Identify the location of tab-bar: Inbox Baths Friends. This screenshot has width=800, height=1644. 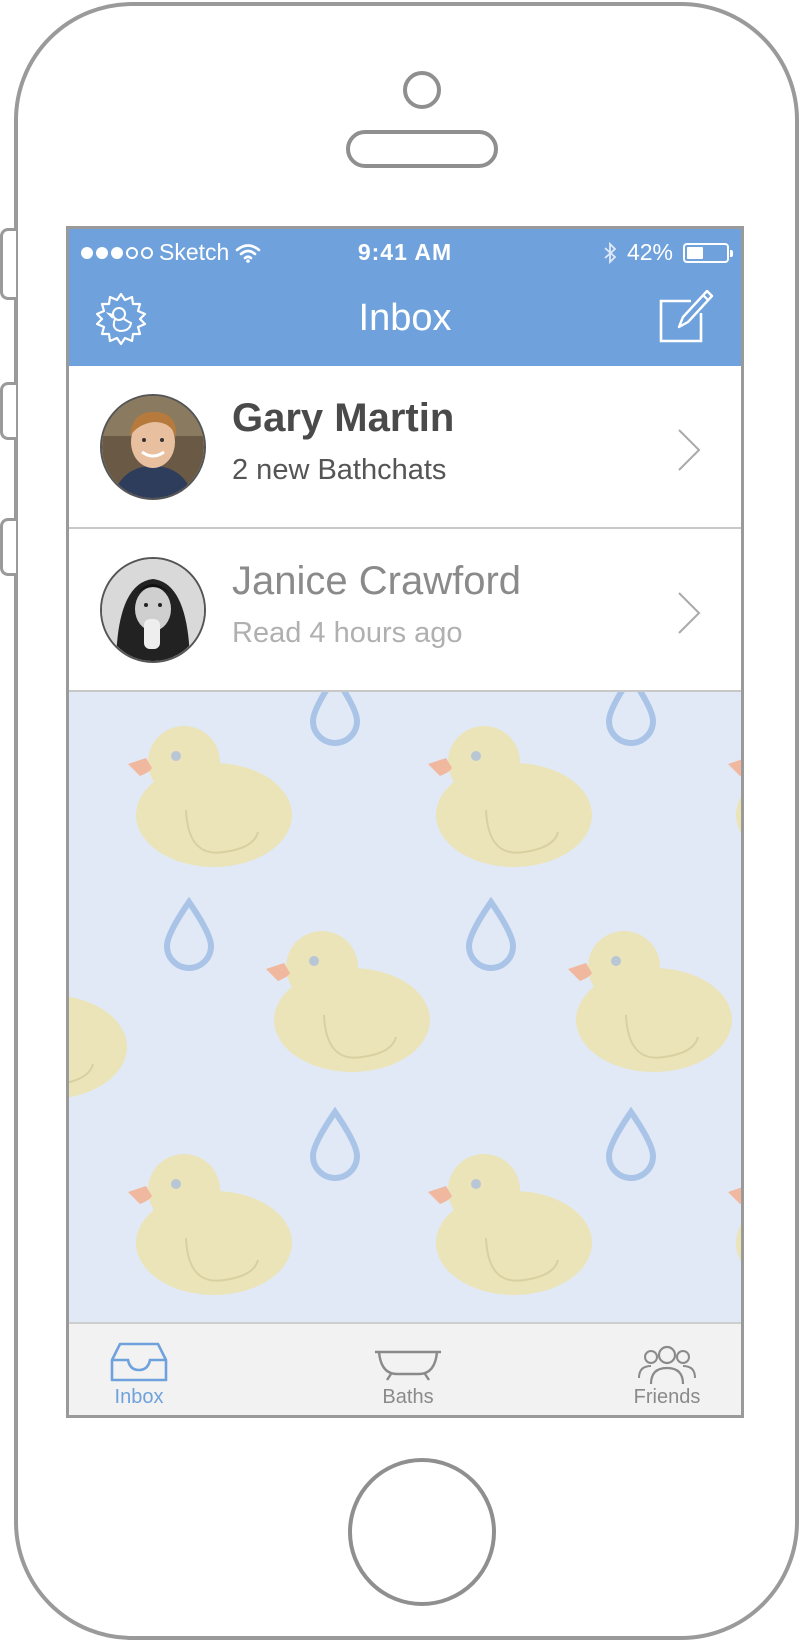
(405, 1368).